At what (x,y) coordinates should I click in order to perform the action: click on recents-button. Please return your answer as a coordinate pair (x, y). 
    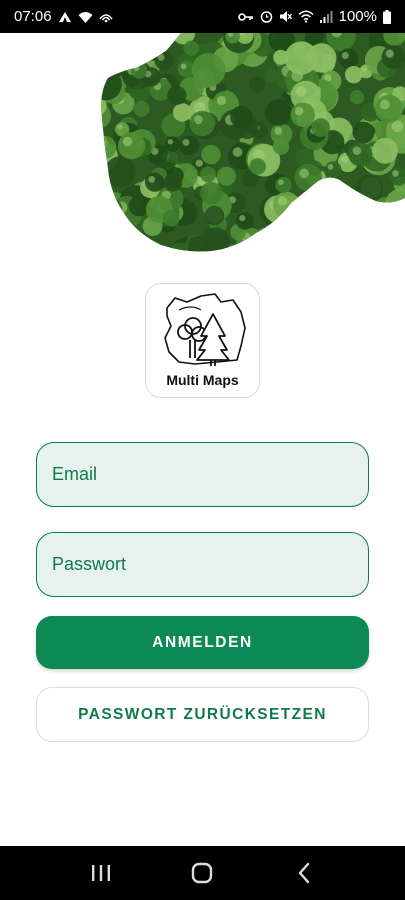
    Looking at the image, I should click on (101, 873).